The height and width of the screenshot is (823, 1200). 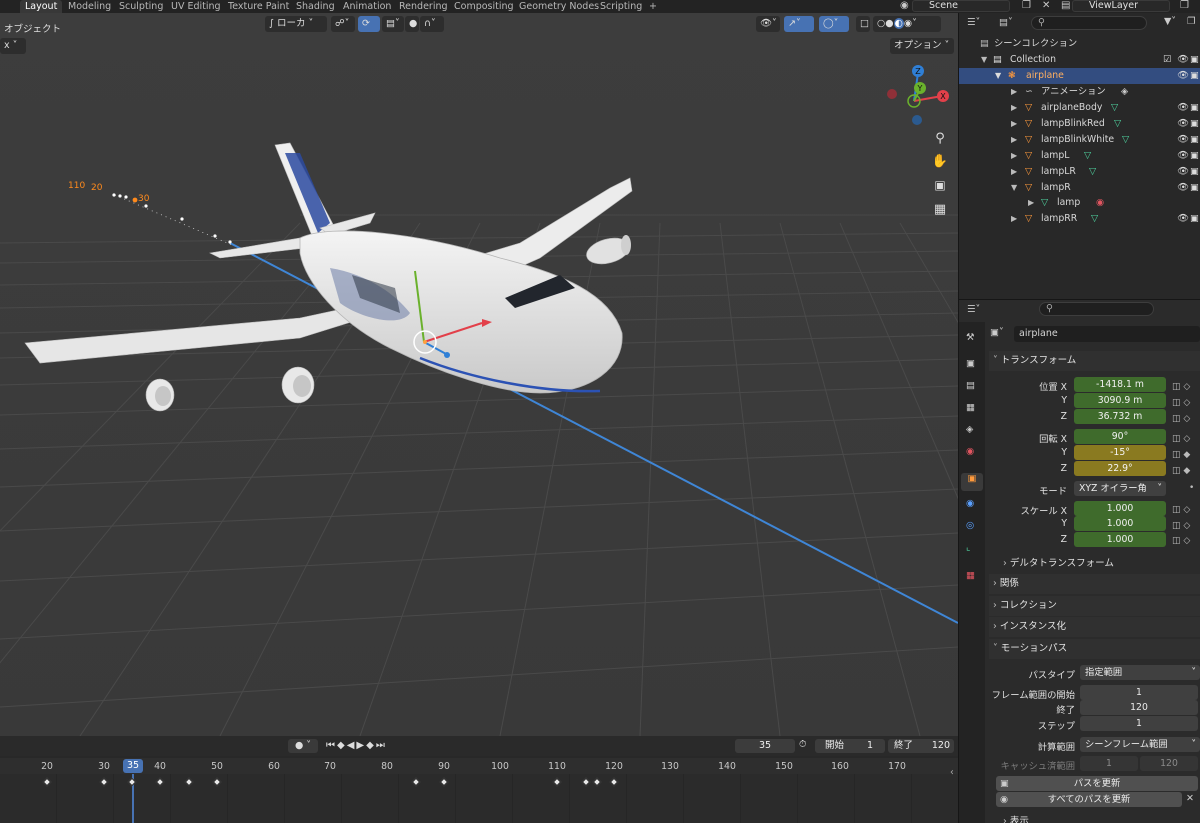 What do you see at coordinates (1079, 124) in the screenshot?
I see `outliner-row-lampblinkred: ▶ ▽ lampBlinkRed ▽ 👁 ▣` at bounding box center [1079, 124].